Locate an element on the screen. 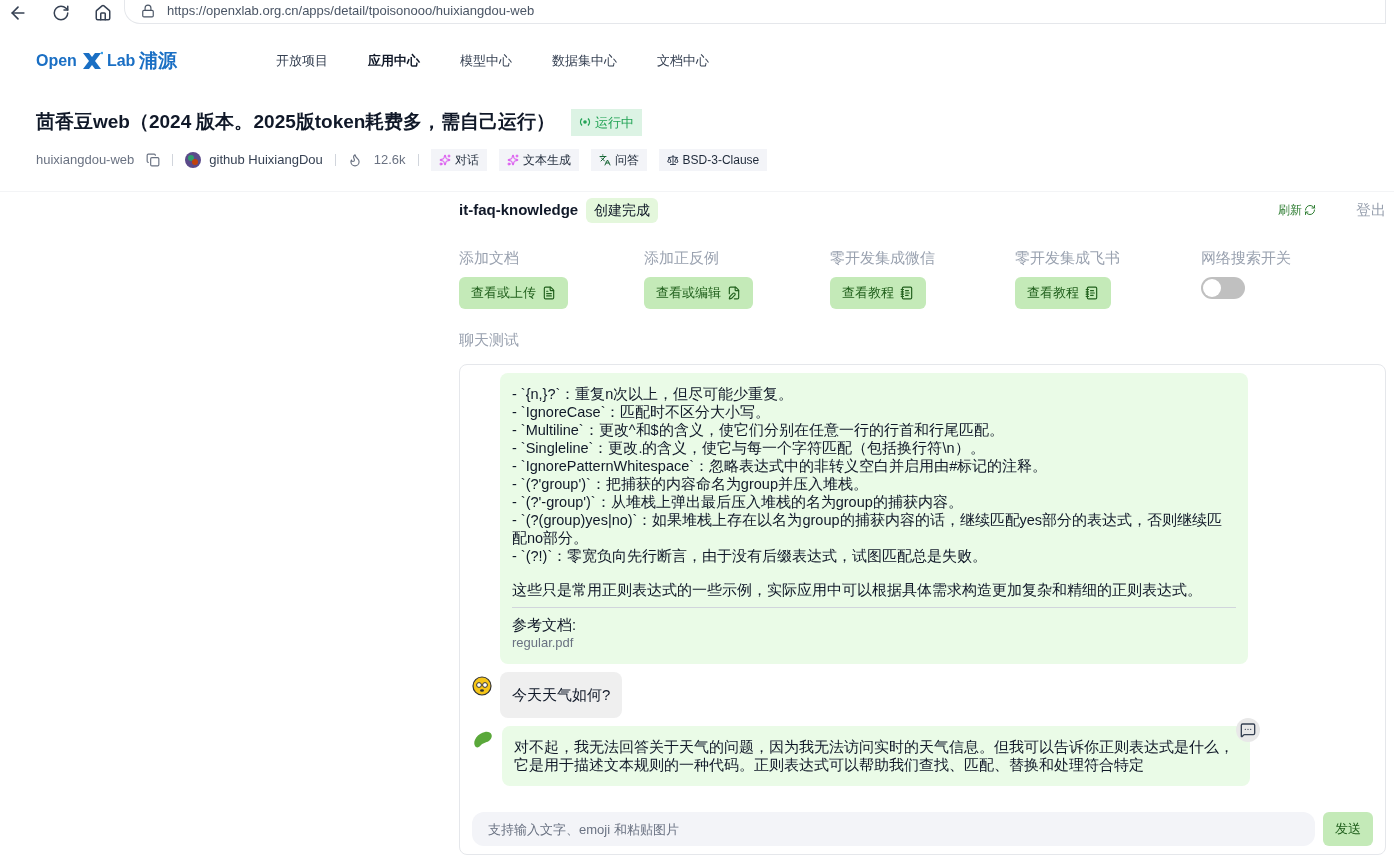 The image size is (1394, 855). bean-icon is located at coordinates (483, 740).